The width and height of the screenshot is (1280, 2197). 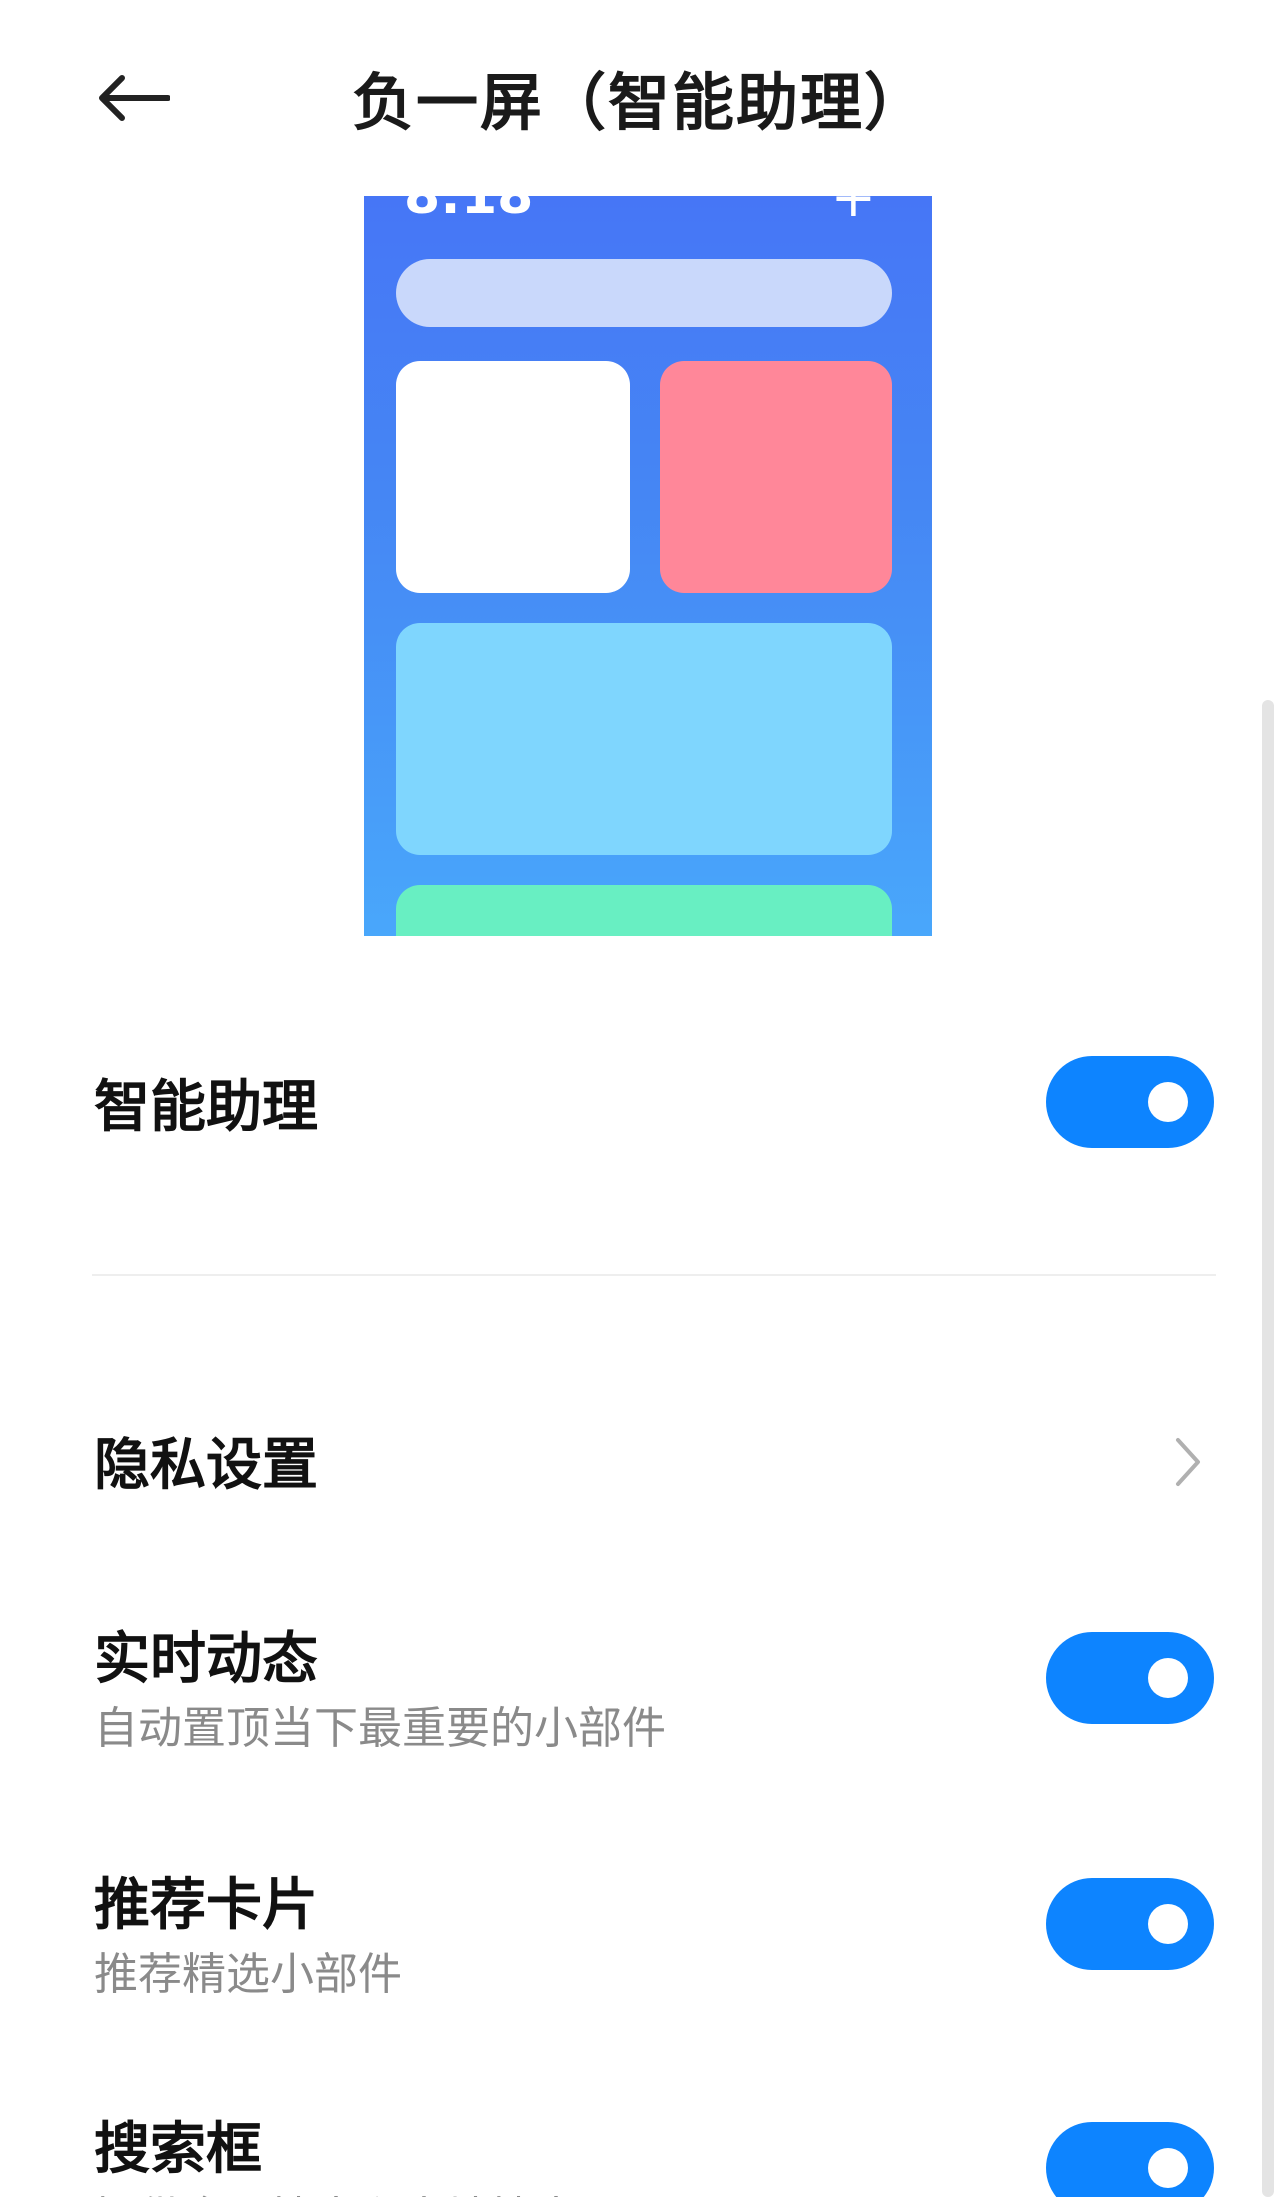 I want to click on search-box-label: 搜索框, so click(x=178, y=2149).